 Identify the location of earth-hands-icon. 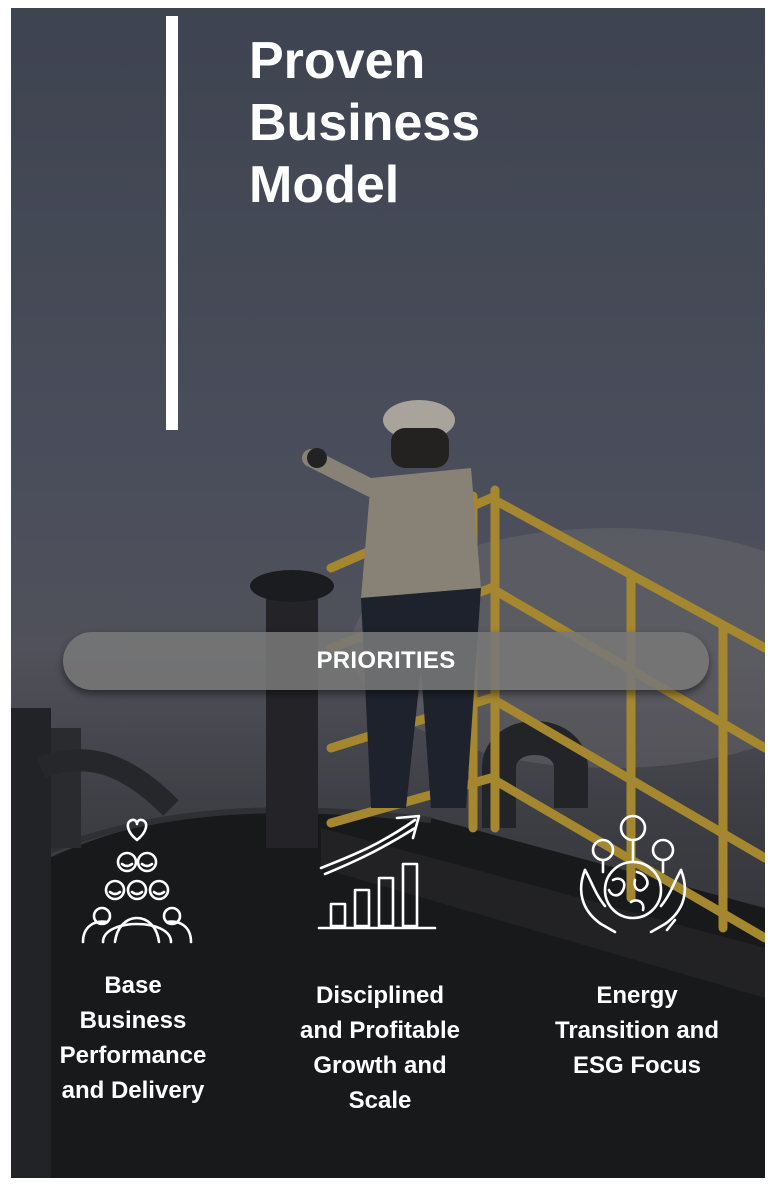
(633, 874).